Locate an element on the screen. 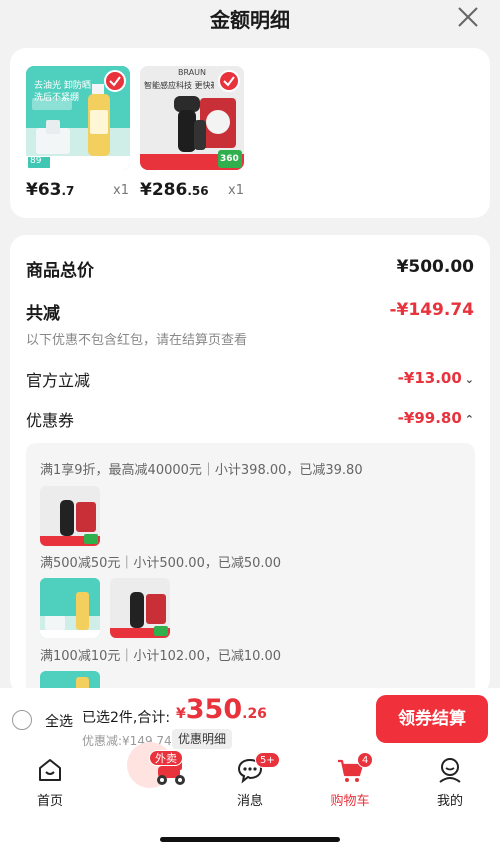 The width and height of the screenshot is (500, 854). message-badge: 5+ is located at coordinates (267, 760).